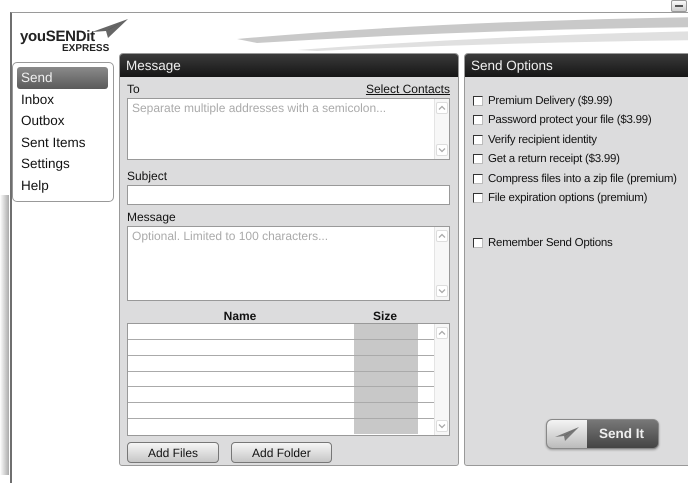 Image resolution: width=688 pixels, height=483 pixels. Describe the element at coordinates (62, 121) in the screenshot. I see `sidebar-item: Outbox` at that location.